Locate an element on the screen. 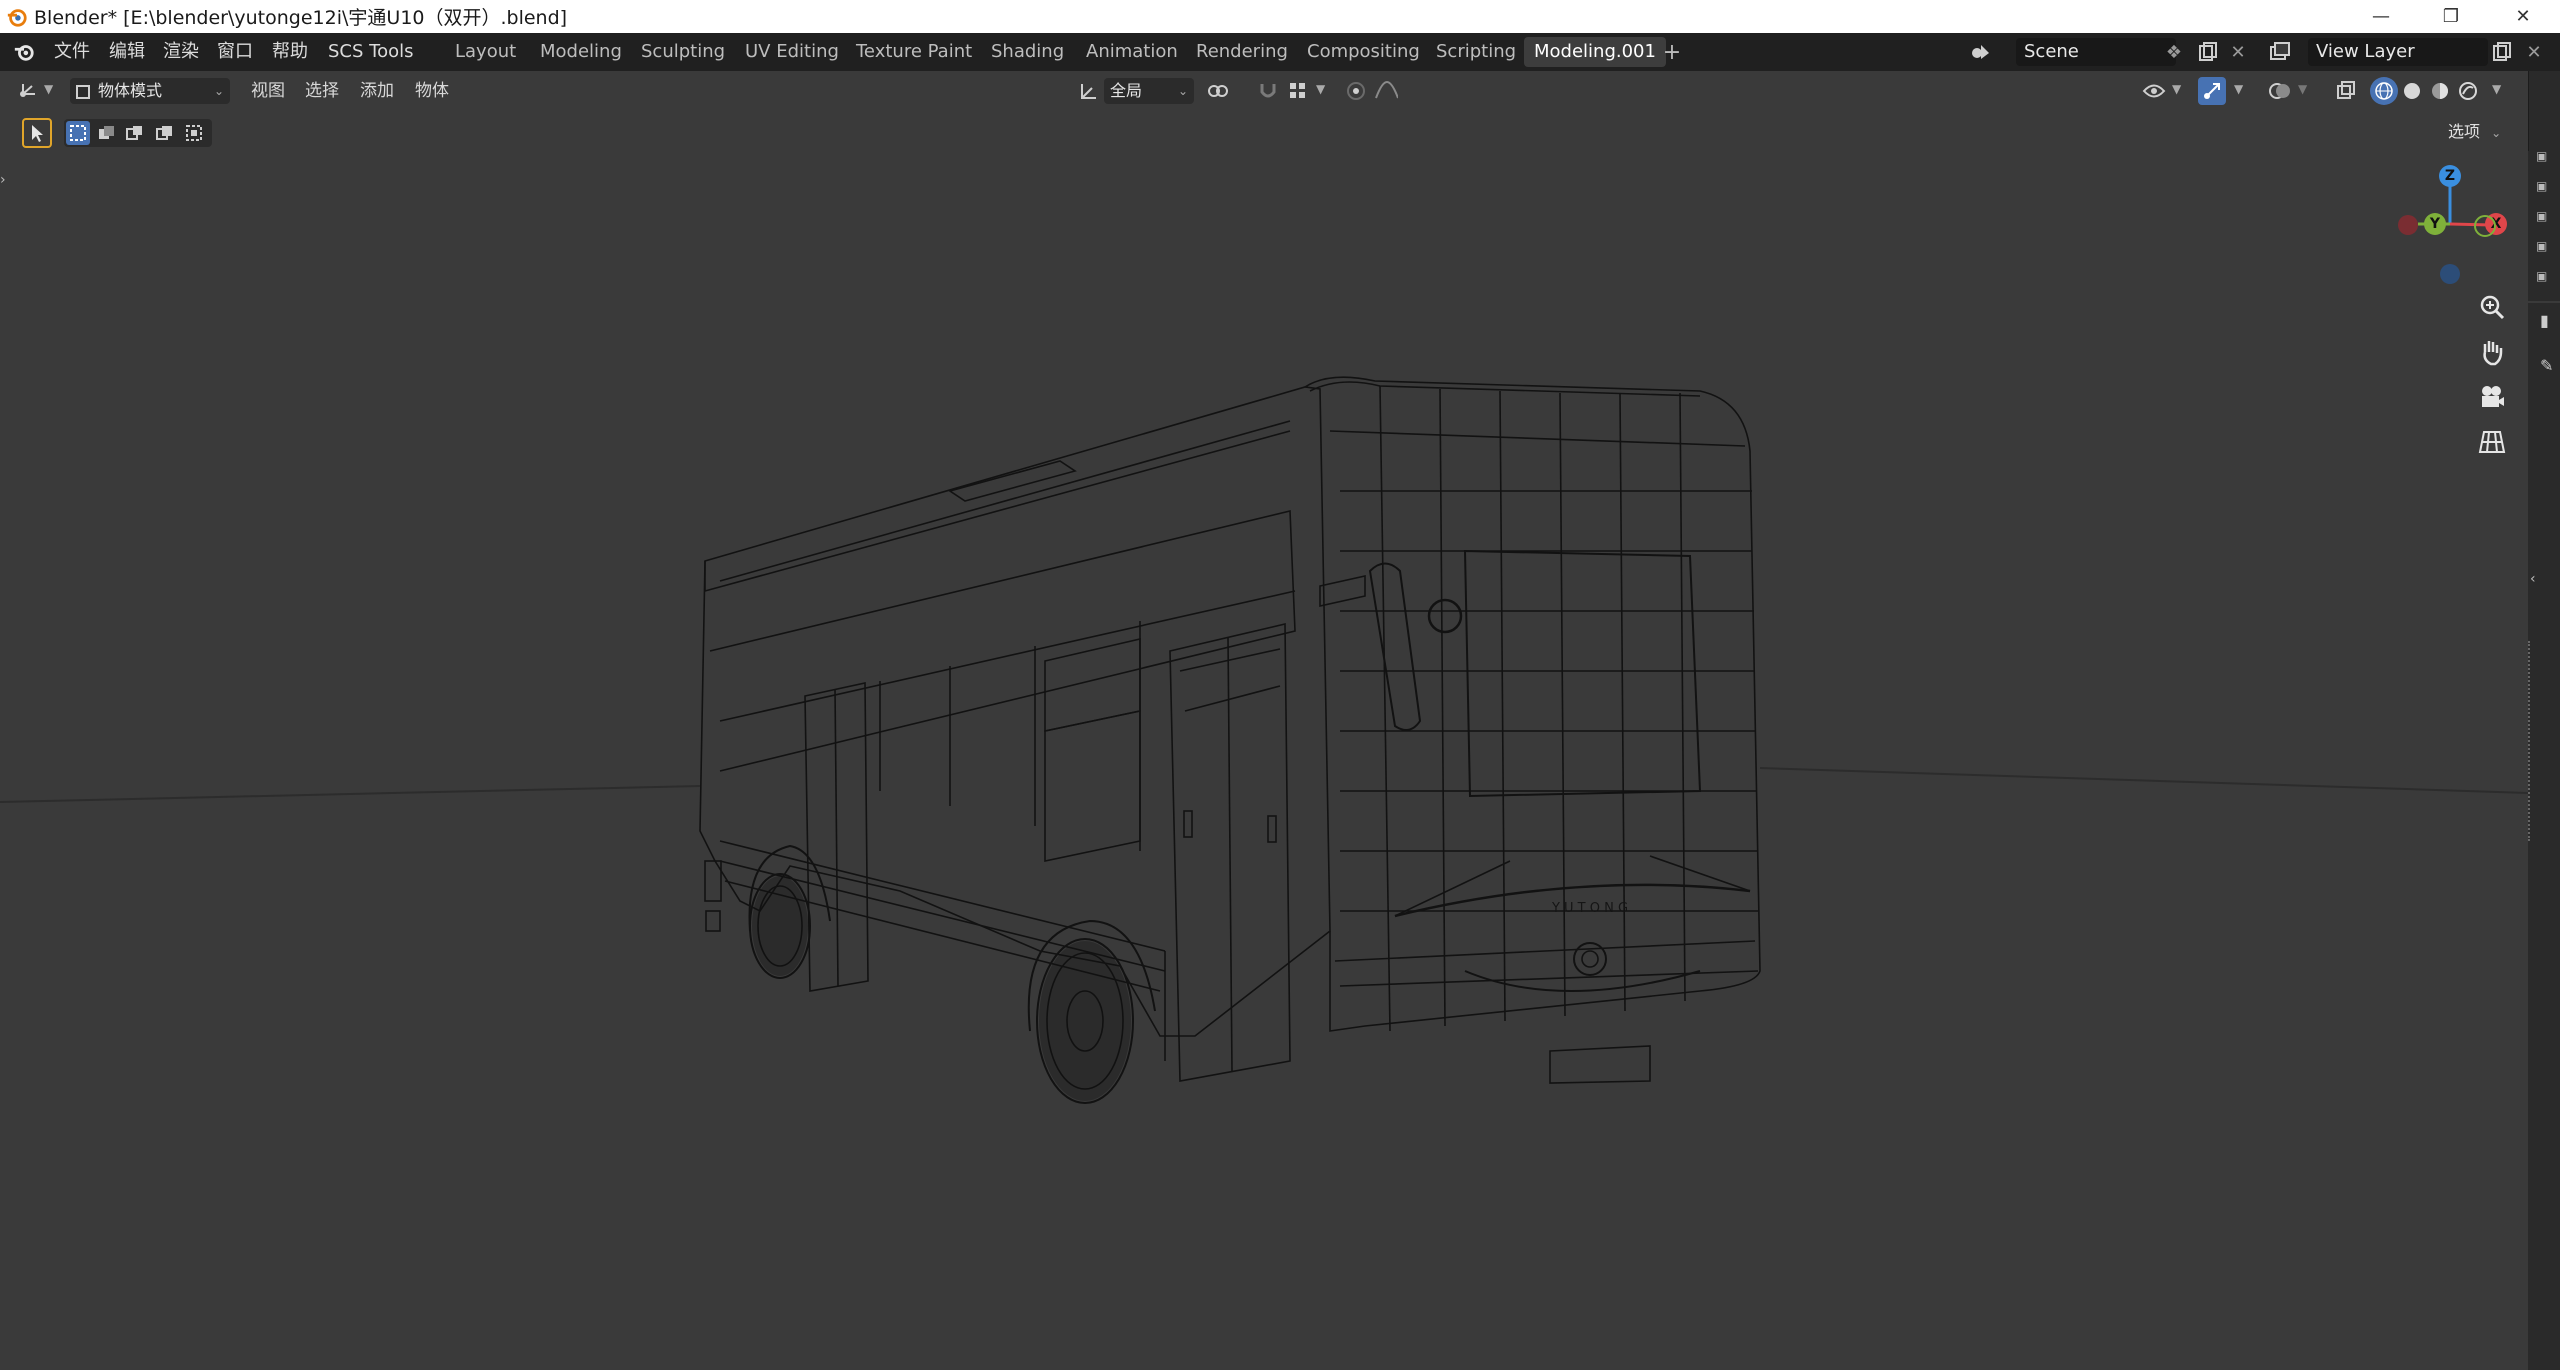  material-shading-icon is located at coordinates (2440, 91).